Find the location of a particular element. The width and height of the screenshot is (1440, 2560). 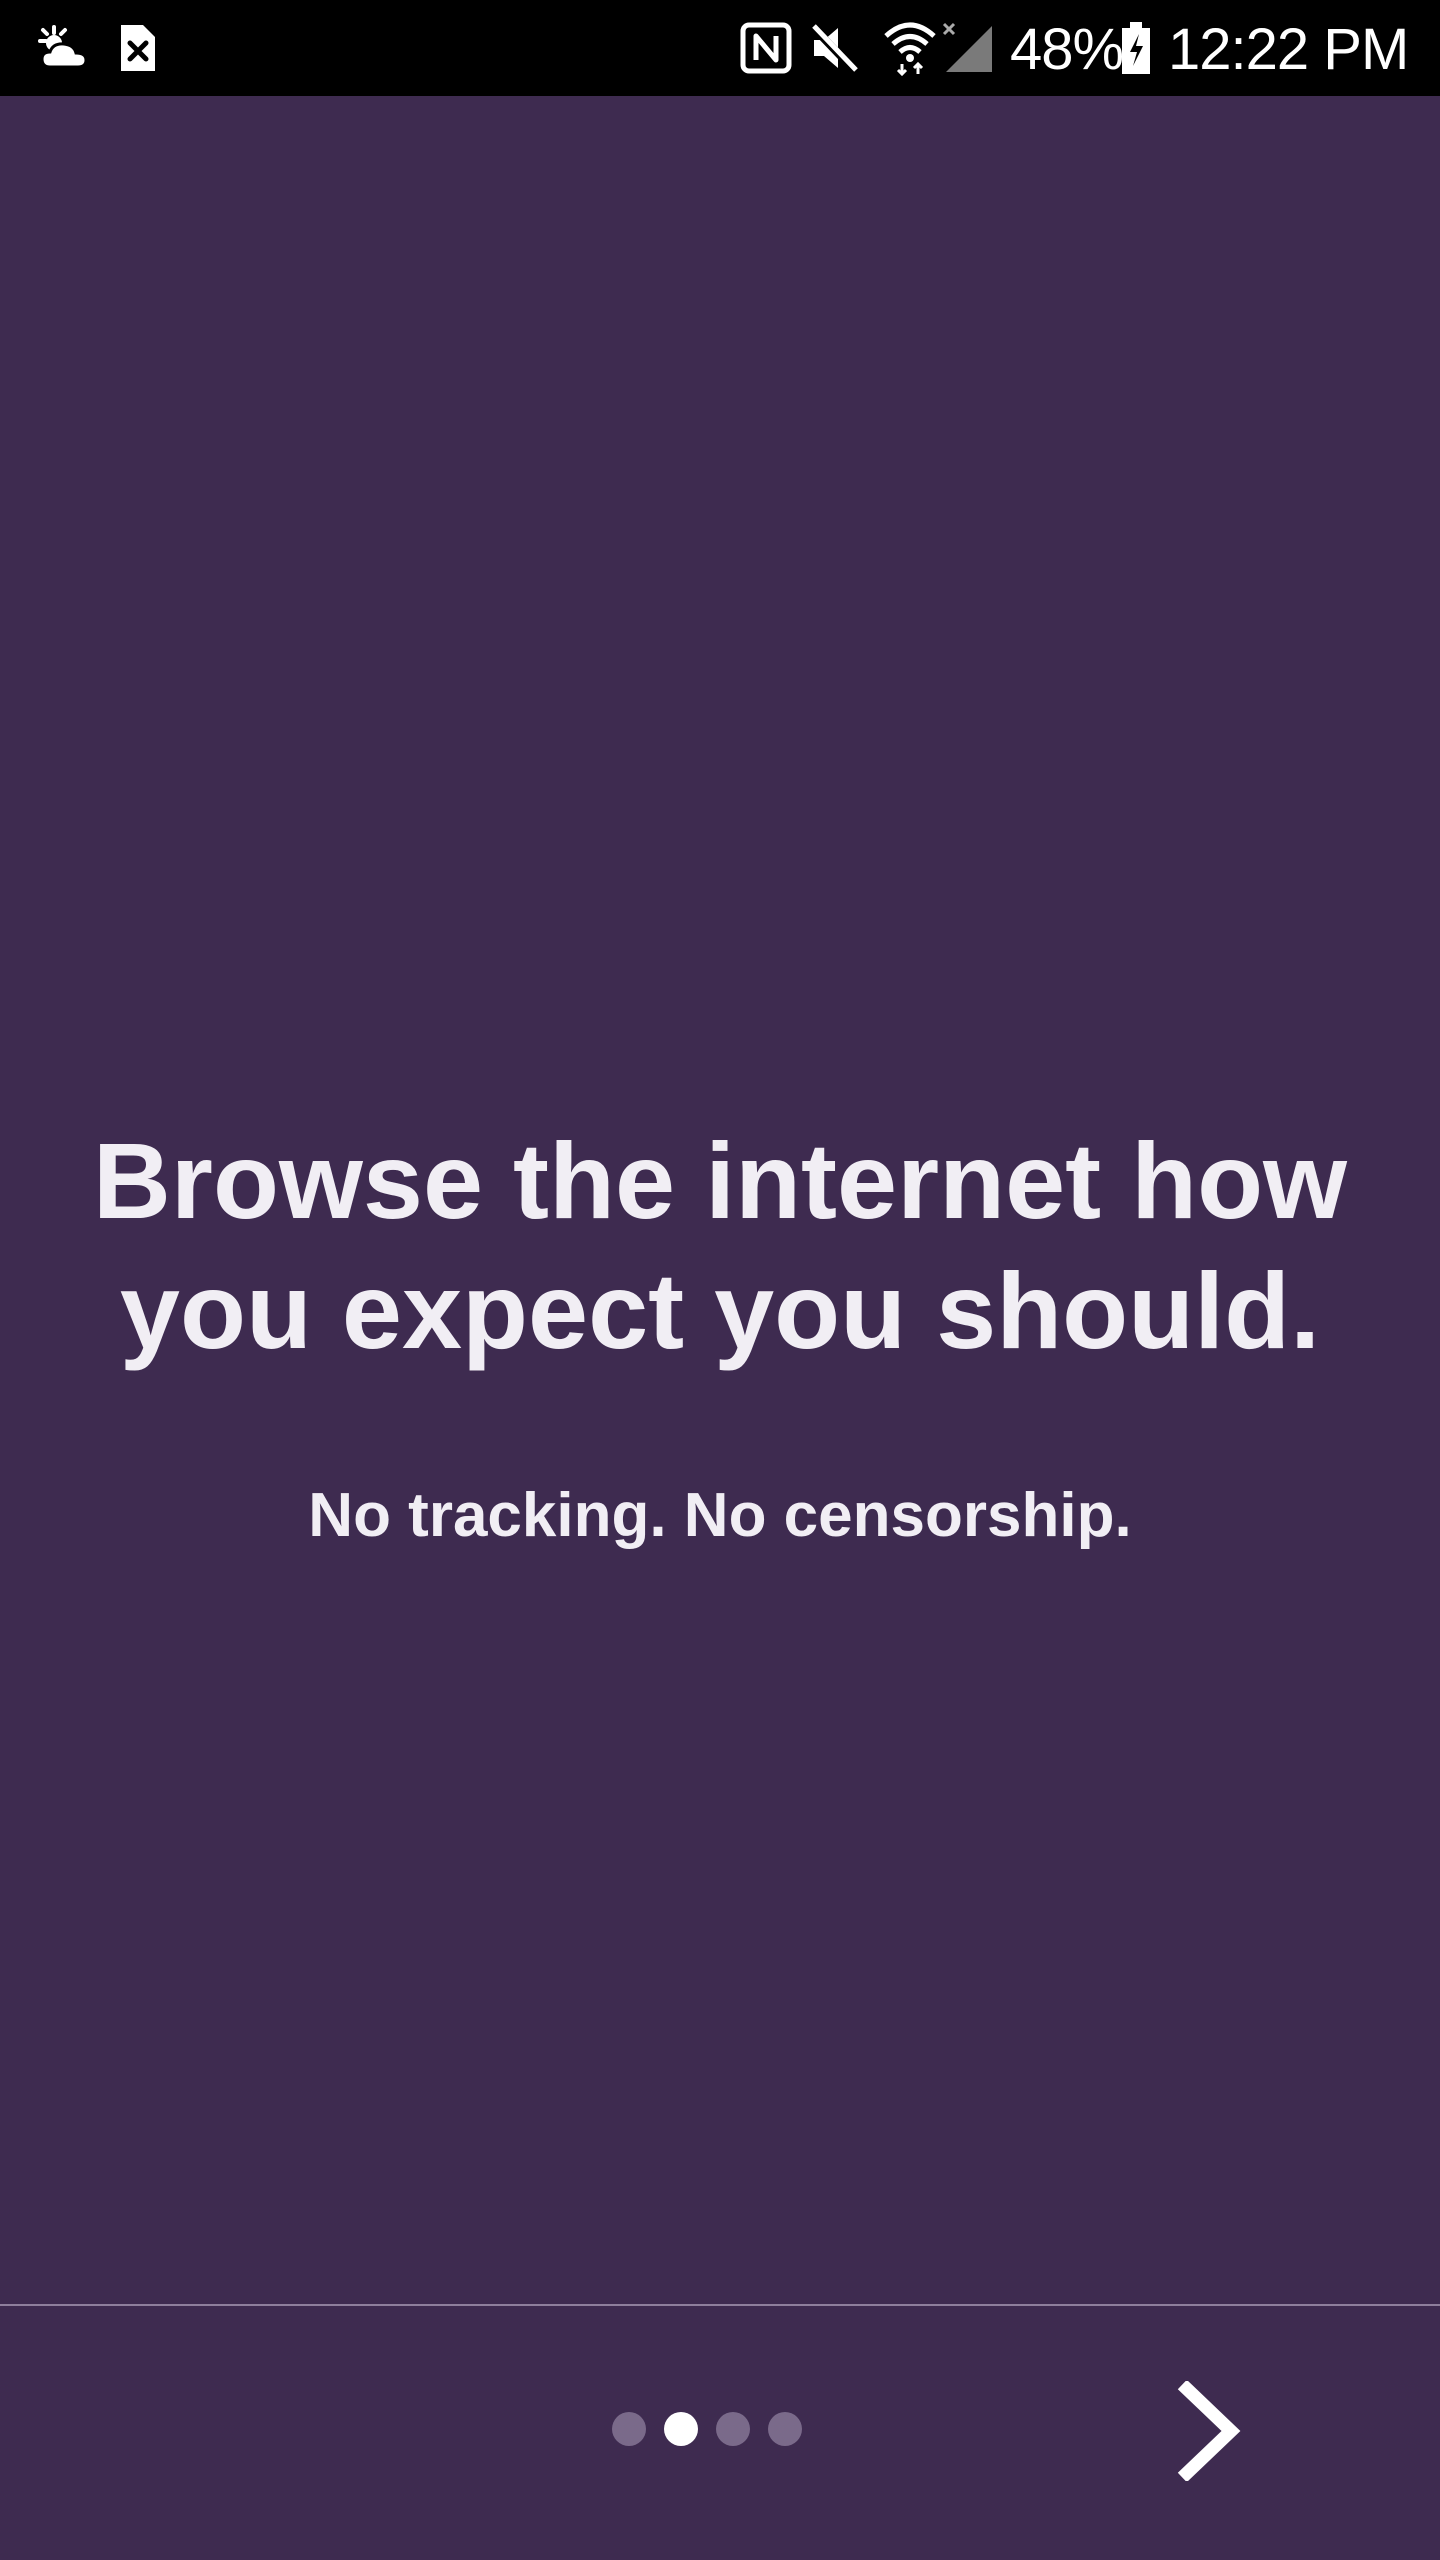

battery-percent: 48% is located at coordinates (1067, 49).